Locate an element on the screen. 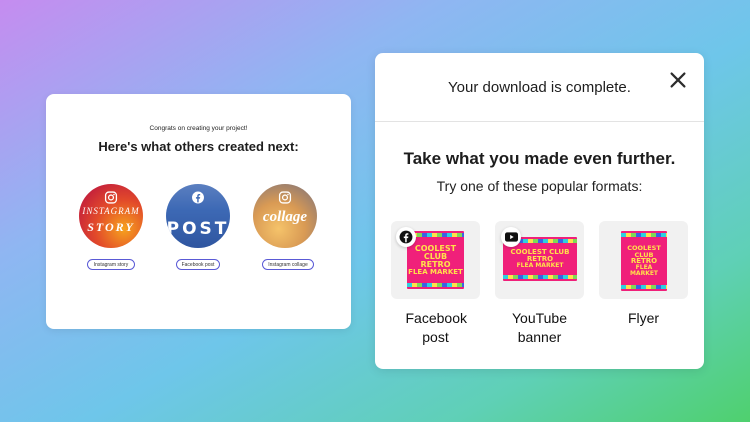 This screenshot has width=750, height=422. flyer-format-tile: COOLEST CLUB RETRO FLEA MARKET is located at coordinates (643, 260).